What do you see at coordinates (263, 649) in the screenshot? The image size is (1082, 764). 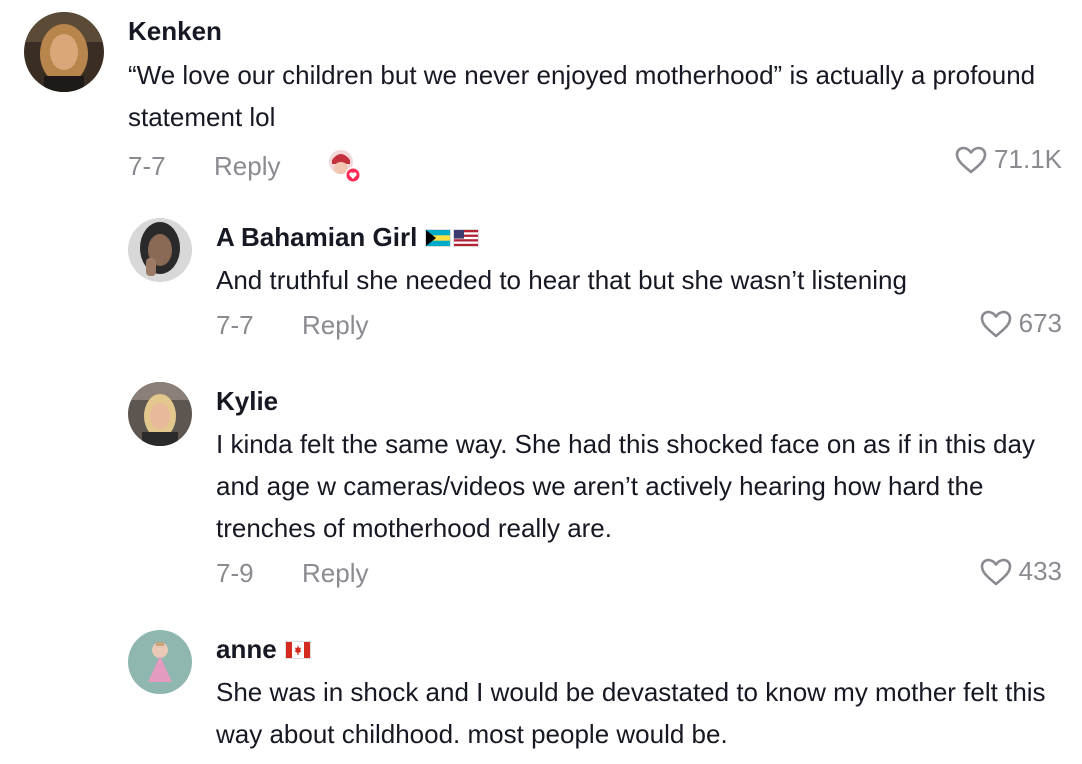 I see `comment-username: anne` at bounding box center [263, 649].